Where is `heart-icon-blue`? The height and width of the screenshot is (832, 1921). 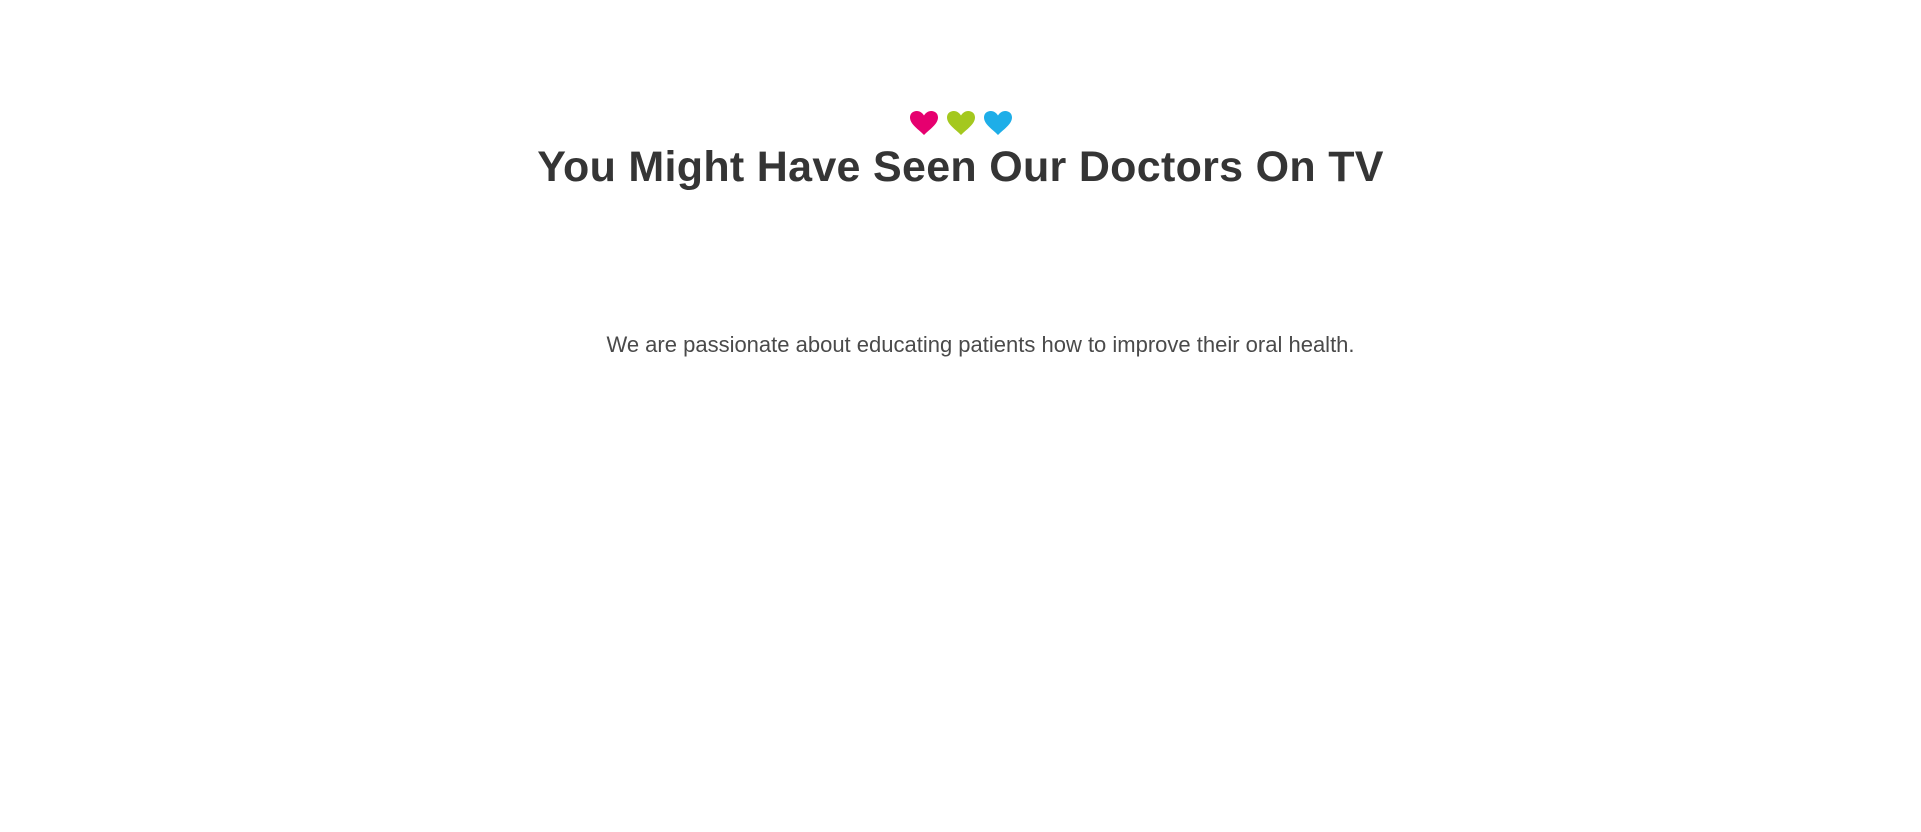 heart-icon-blue is located at coordinates (998, 123).